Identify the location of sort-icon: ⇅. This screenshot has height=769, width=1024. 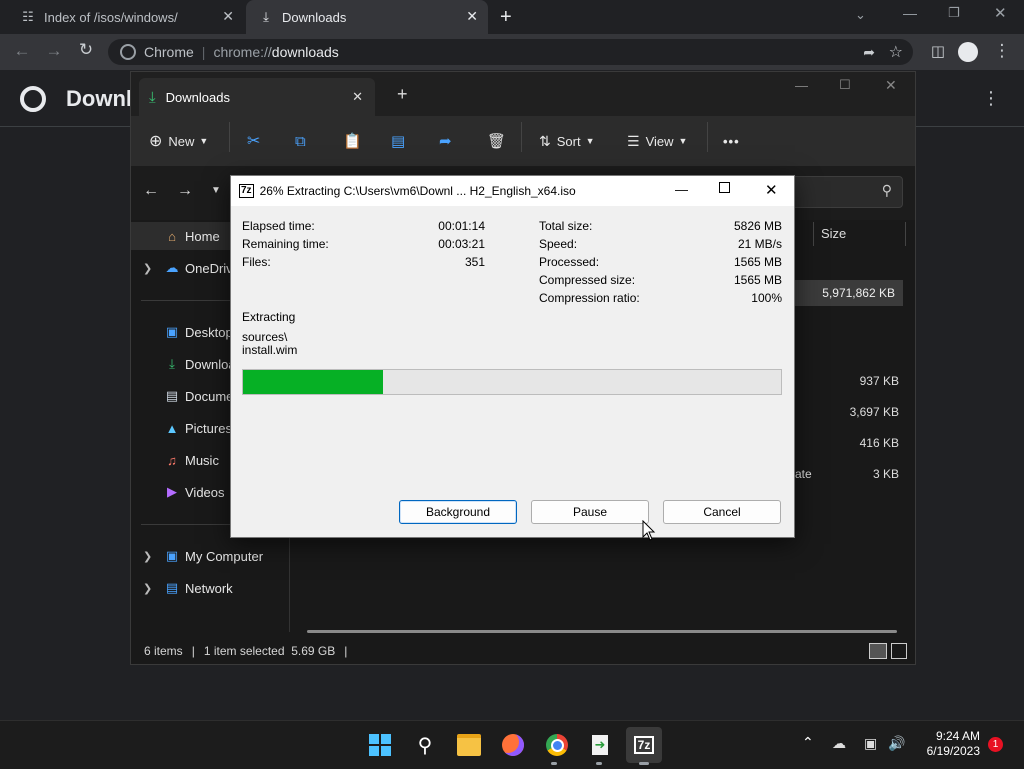
(545, 140).